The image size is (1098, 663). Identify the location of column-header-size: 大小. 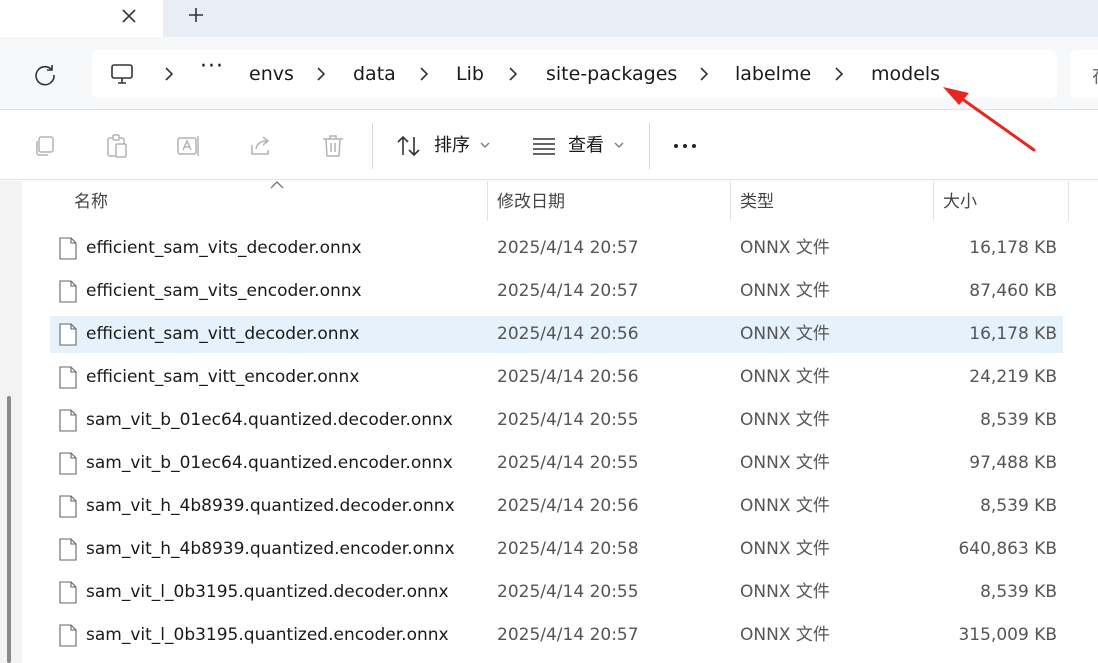
(960, 202).